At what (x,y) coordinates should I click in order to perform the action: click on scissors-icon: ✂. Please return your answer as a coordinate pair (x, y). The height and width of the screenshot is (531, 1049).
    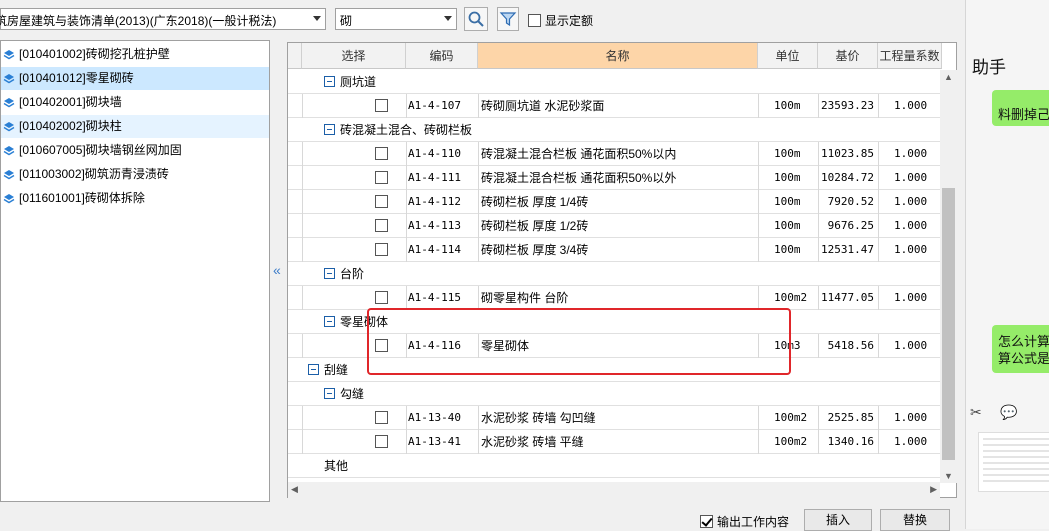
    Looking at the image, I should click on (976, 412).